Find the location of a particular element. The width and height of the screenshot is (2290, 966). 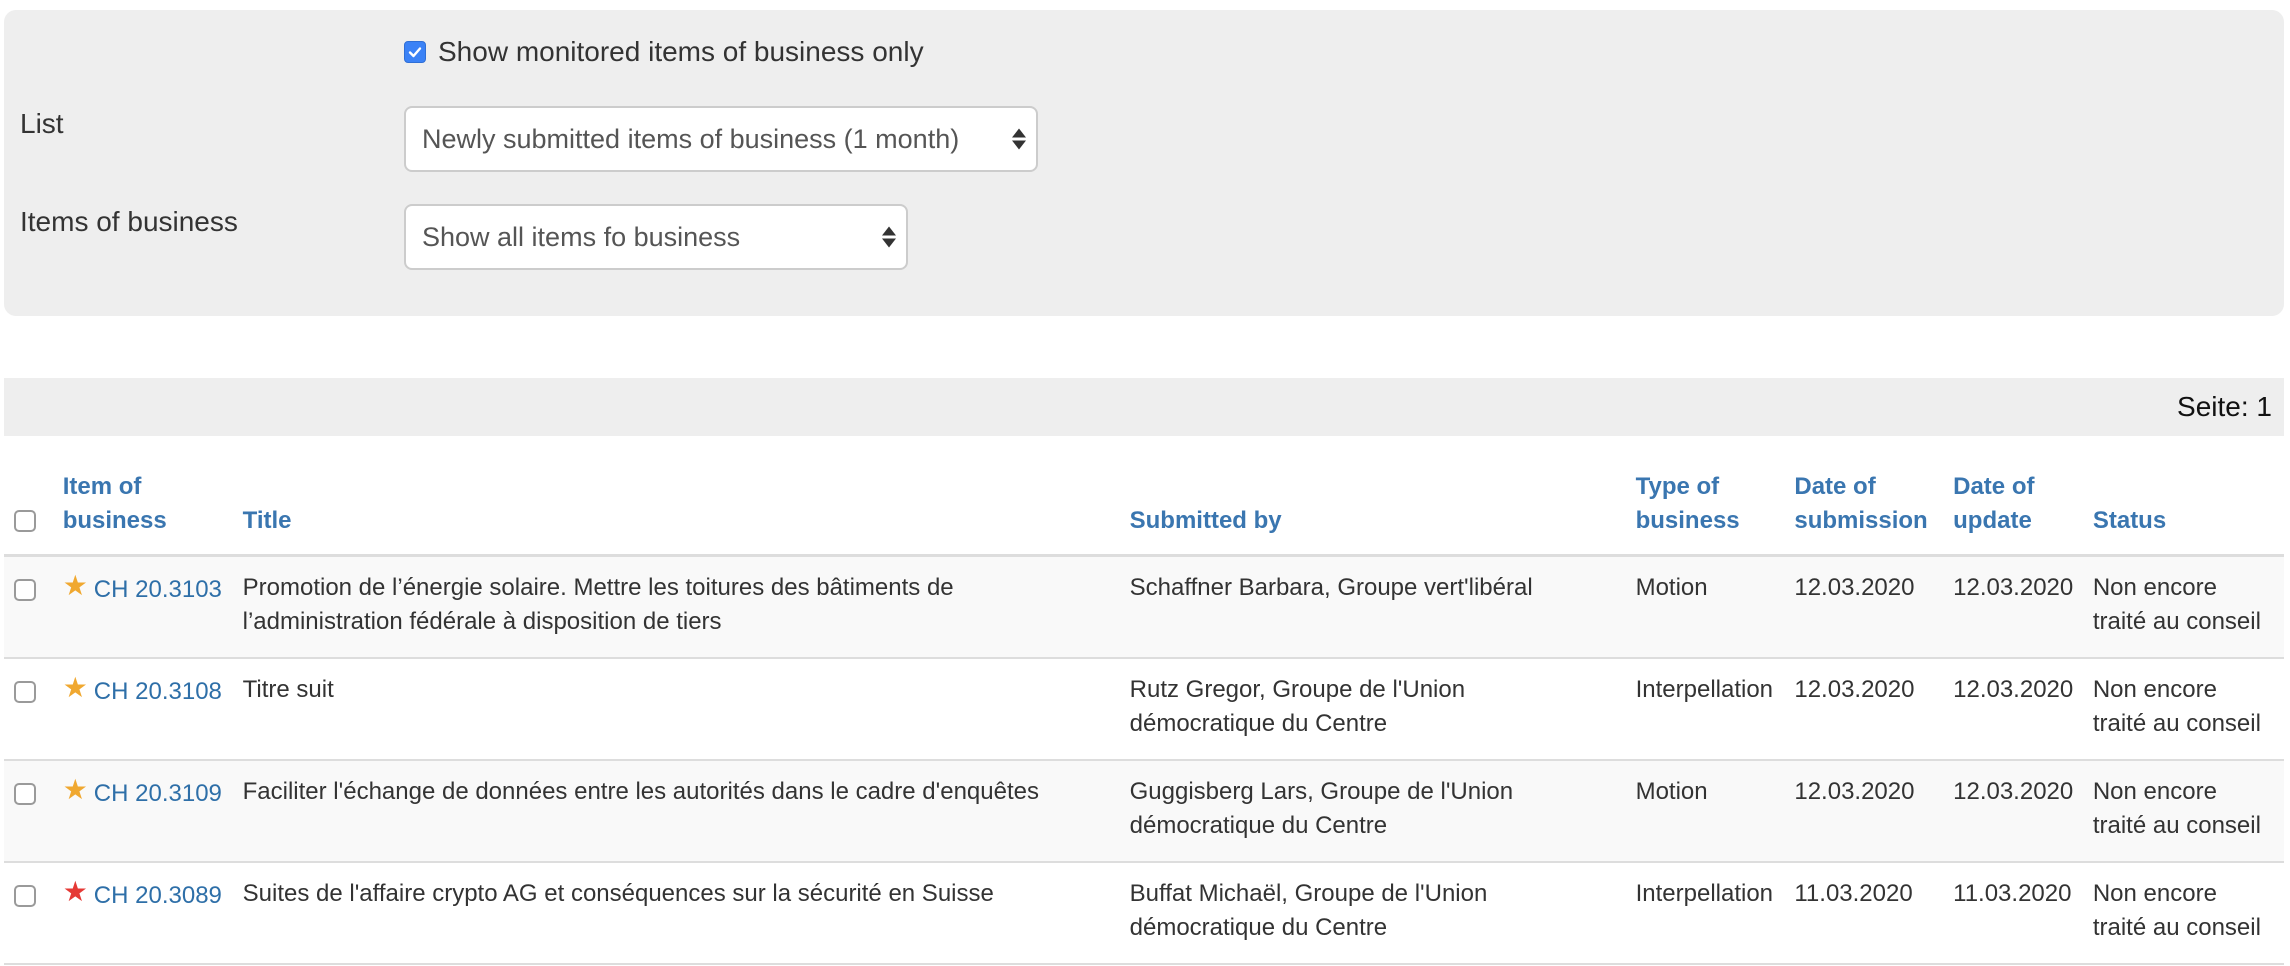

checkmark-icon is located at coordinates (415, 52).